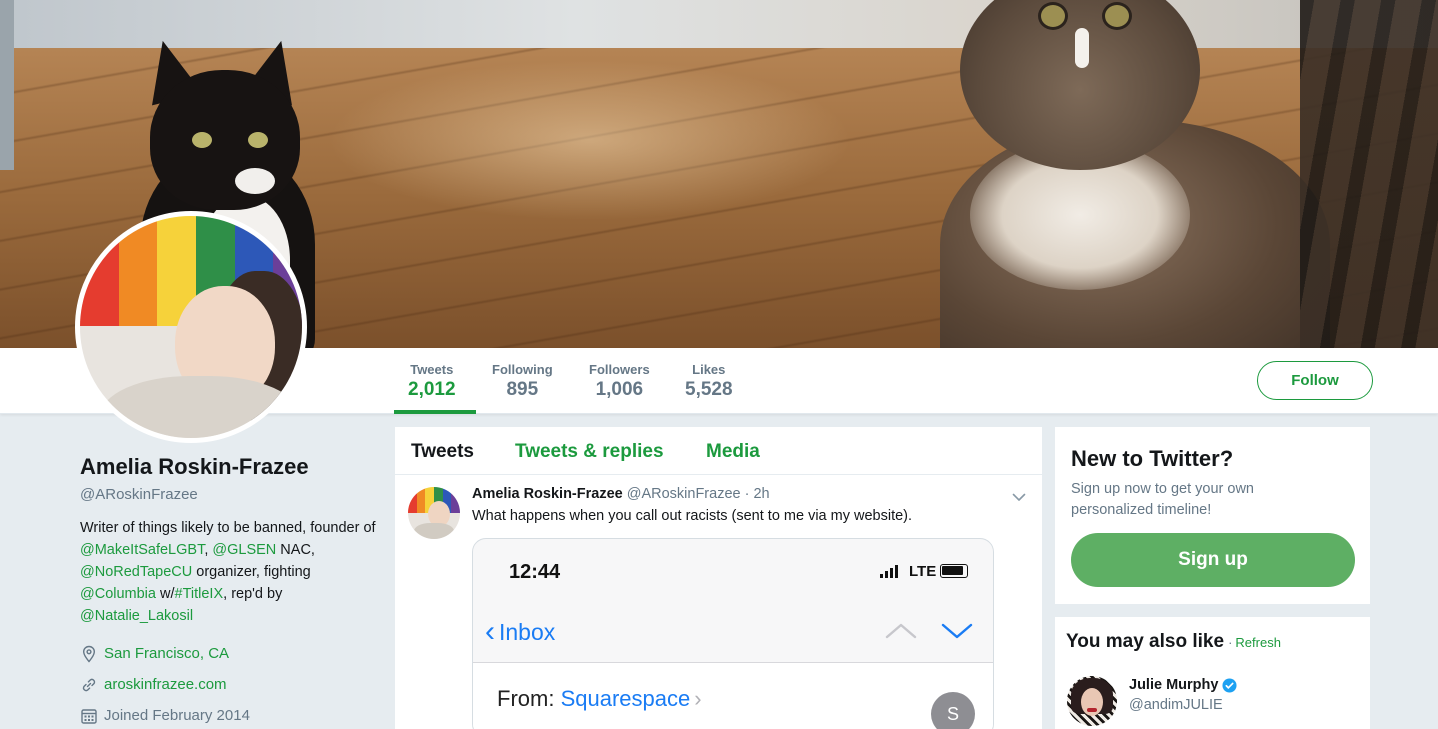  What do you see at coordinates (901, 631) in the screenshot?
I see `chevron-up-icon` at bounding box center [901, 631].